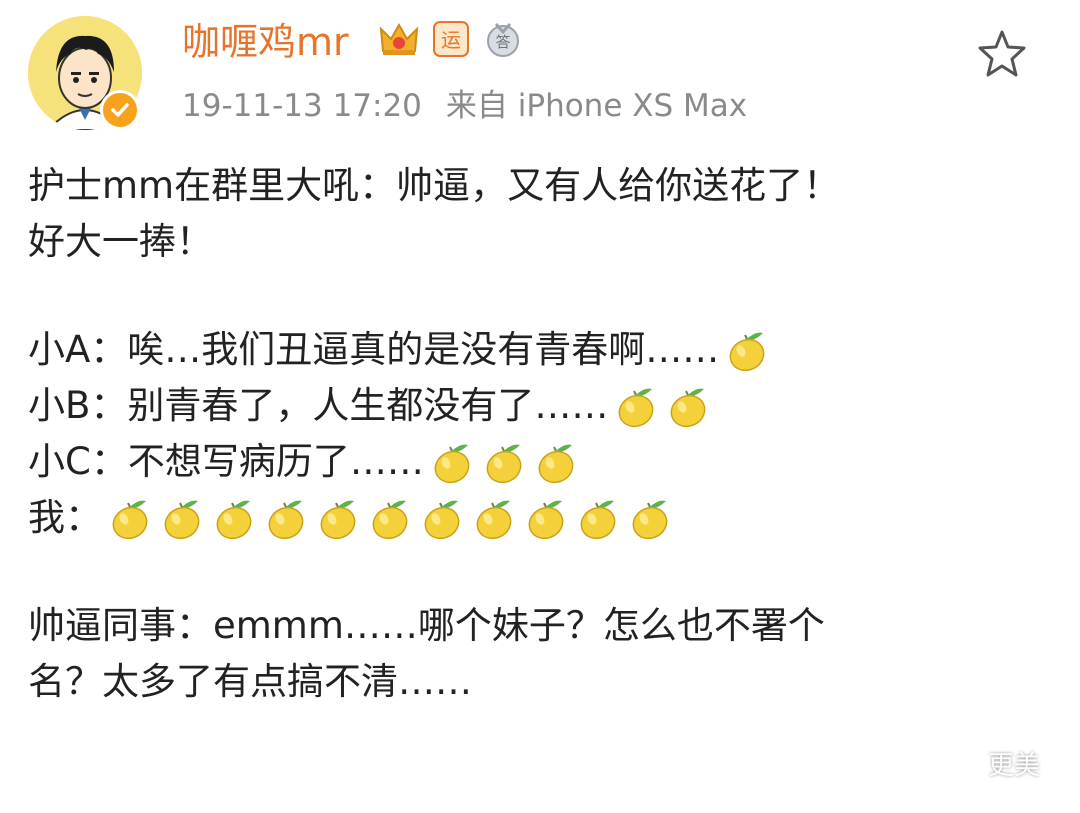 This screenshot has height=813, width=1080. I want to click on post-line-text: 护士mm在群里大吼：帅逼，又有人给你送花了！, so click(434, 185).